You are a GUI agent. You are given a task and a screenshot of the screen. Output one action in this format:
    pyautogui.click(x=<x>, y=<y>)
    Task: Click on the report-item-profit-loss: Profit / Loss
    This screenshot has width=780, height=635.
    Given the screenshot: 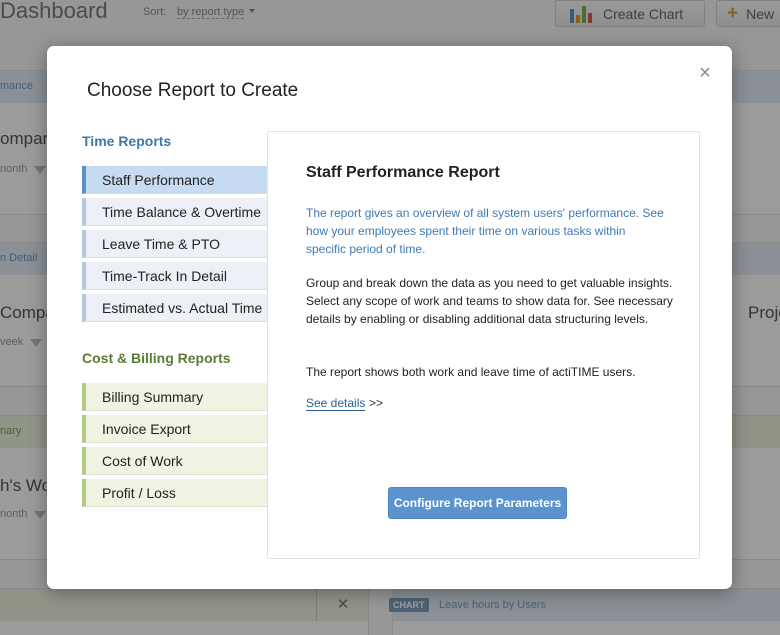 What is the action you would take?
    pyautogui.click(x=175, y=493)
    